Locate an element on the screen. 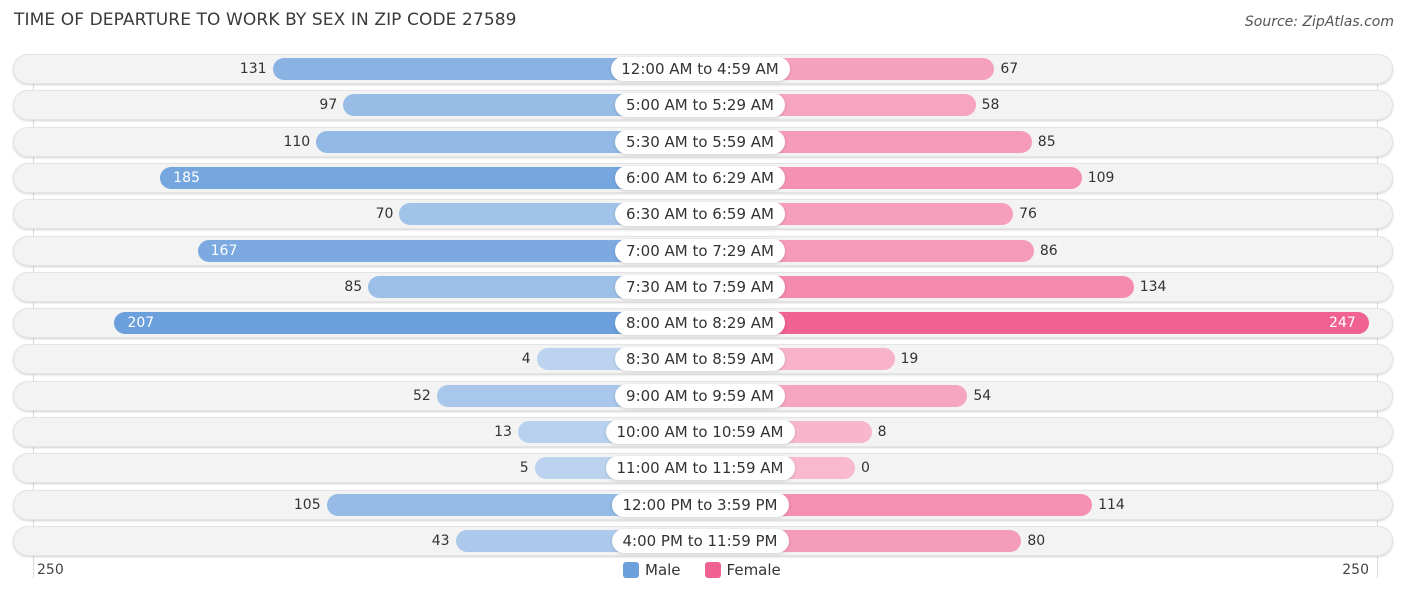 The height and width of the screenshot is (595, 1406). value-label-male: 13 is located at coordinates (503, 432).